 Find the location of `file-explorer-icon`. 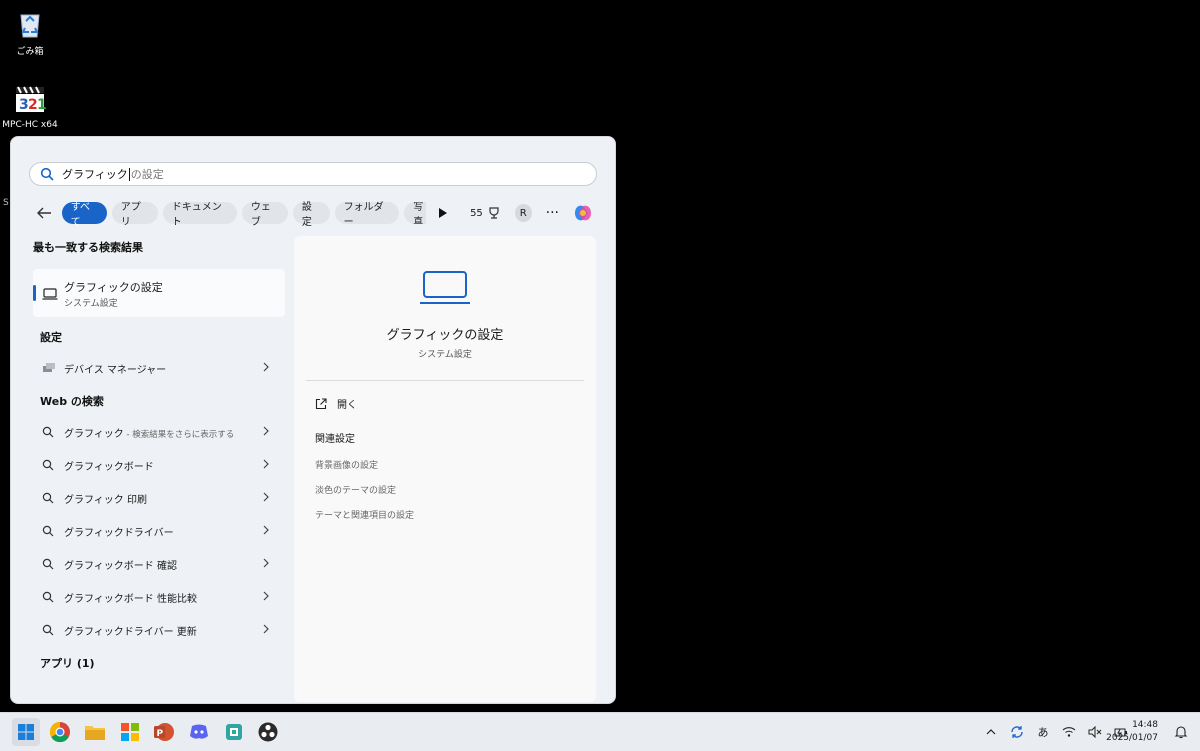

file-explorer-icon is located at coordinates (95, 732).